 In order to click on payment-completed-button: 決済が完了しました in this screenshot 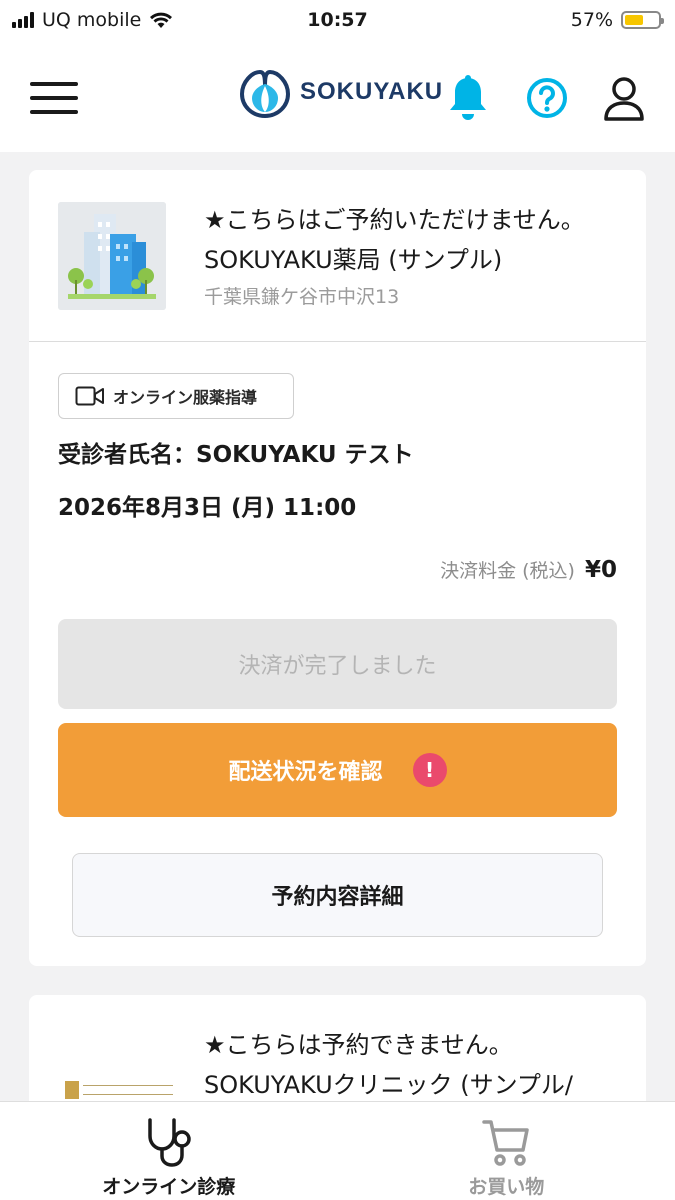, I will do `click(337, 664)`.